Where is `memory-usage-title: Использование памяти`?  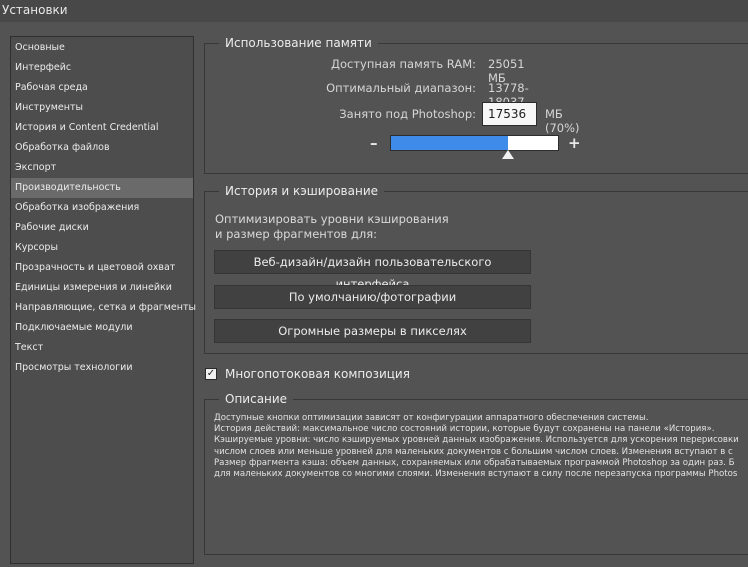 memory-usage-title: Использование памяти is located at coordinates (298, 43).